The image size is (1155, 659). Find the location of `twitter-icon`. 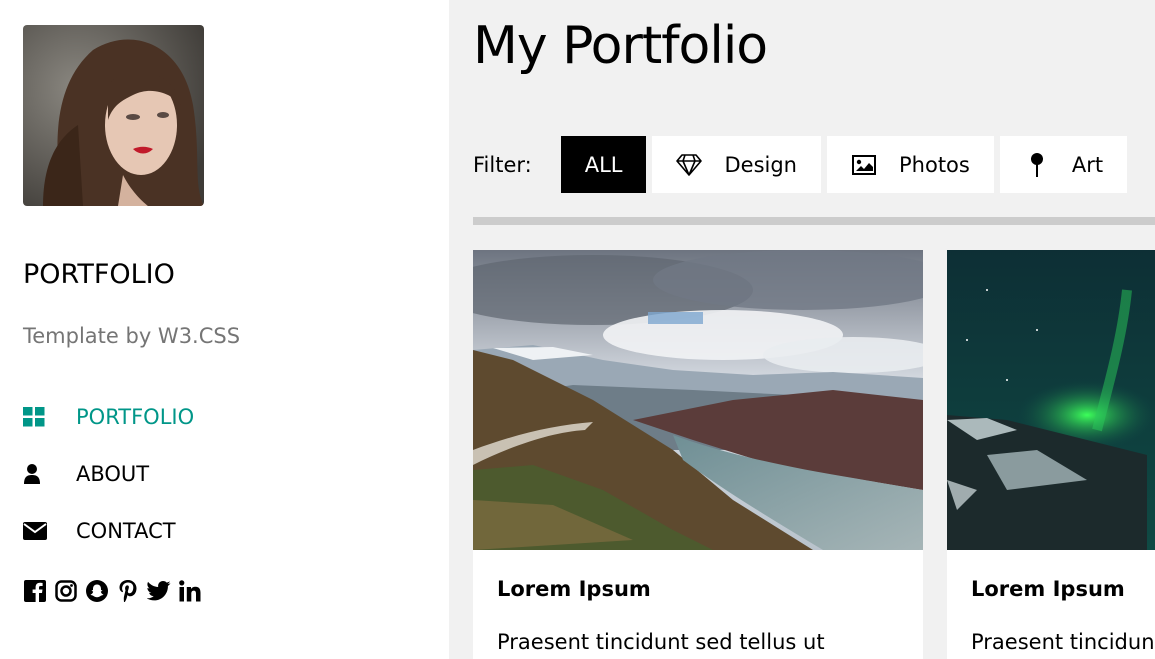

twitter-icon is located at coordinates (159, 591).